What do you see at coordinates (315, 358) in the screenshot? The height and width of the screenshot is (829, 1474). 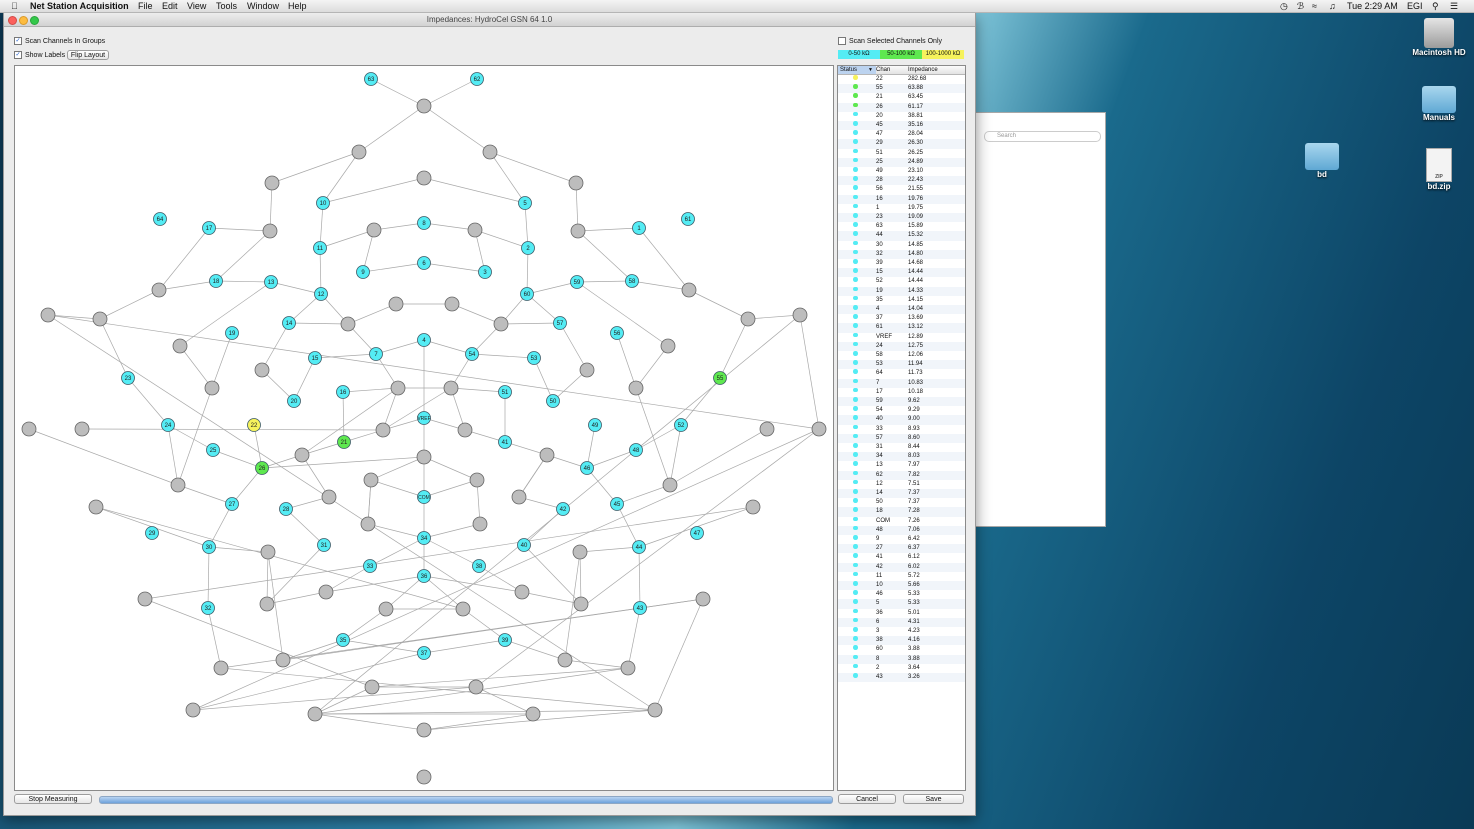 I see `electrode-15: 15` at bounding box center [315, 358].